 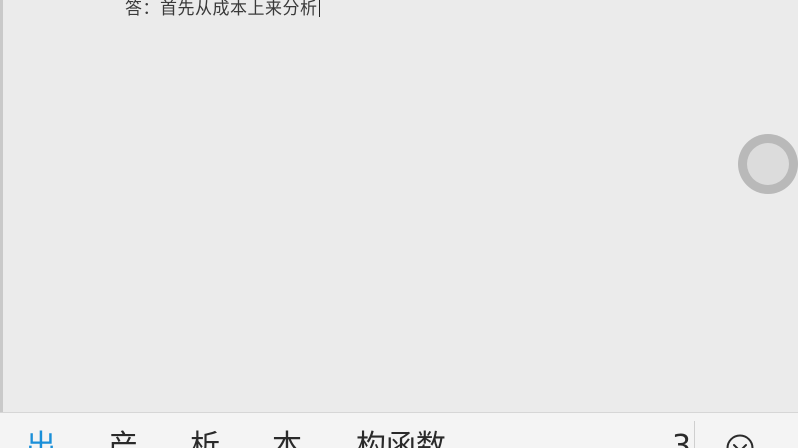 What do you see at coordinates (41, 438) in the screenshot?
I see `candidate-1: 出` at bounding box center [41, 438].